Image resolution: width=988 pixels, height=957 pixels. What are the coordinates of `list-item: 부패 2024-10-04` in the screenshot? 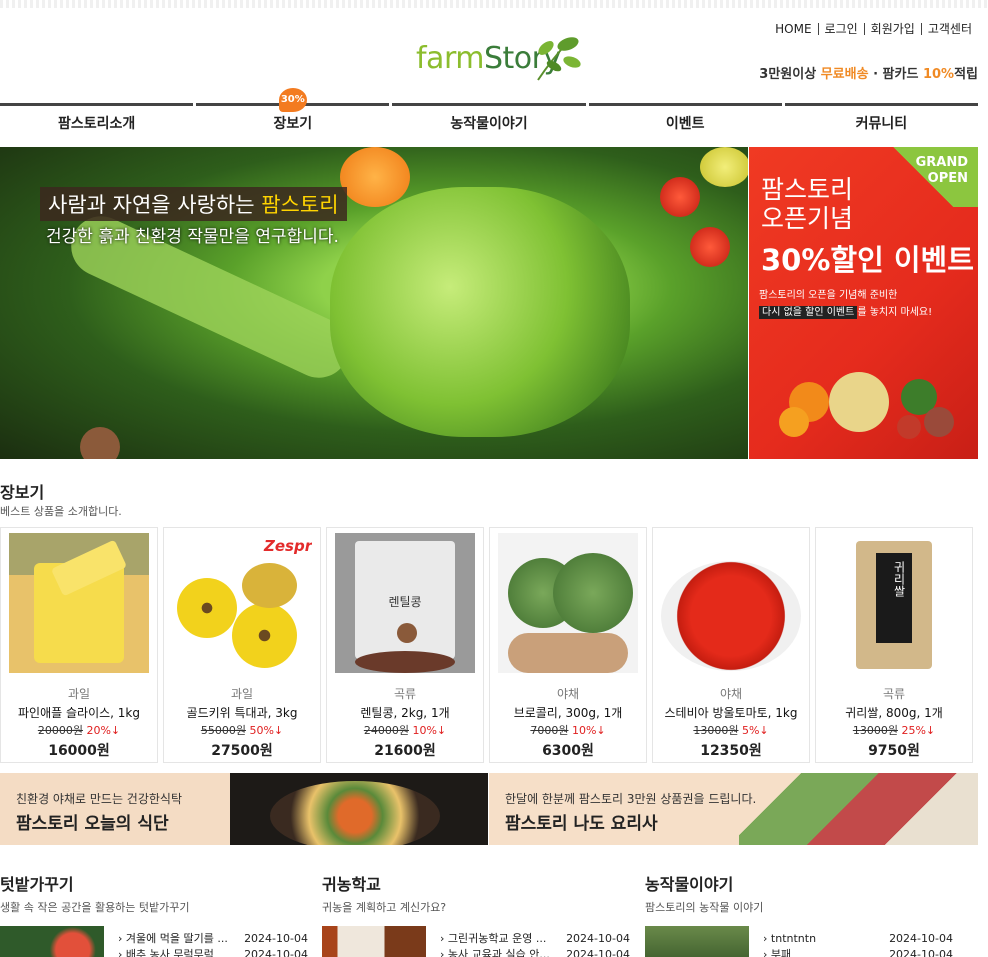 It's located at (858, 952).